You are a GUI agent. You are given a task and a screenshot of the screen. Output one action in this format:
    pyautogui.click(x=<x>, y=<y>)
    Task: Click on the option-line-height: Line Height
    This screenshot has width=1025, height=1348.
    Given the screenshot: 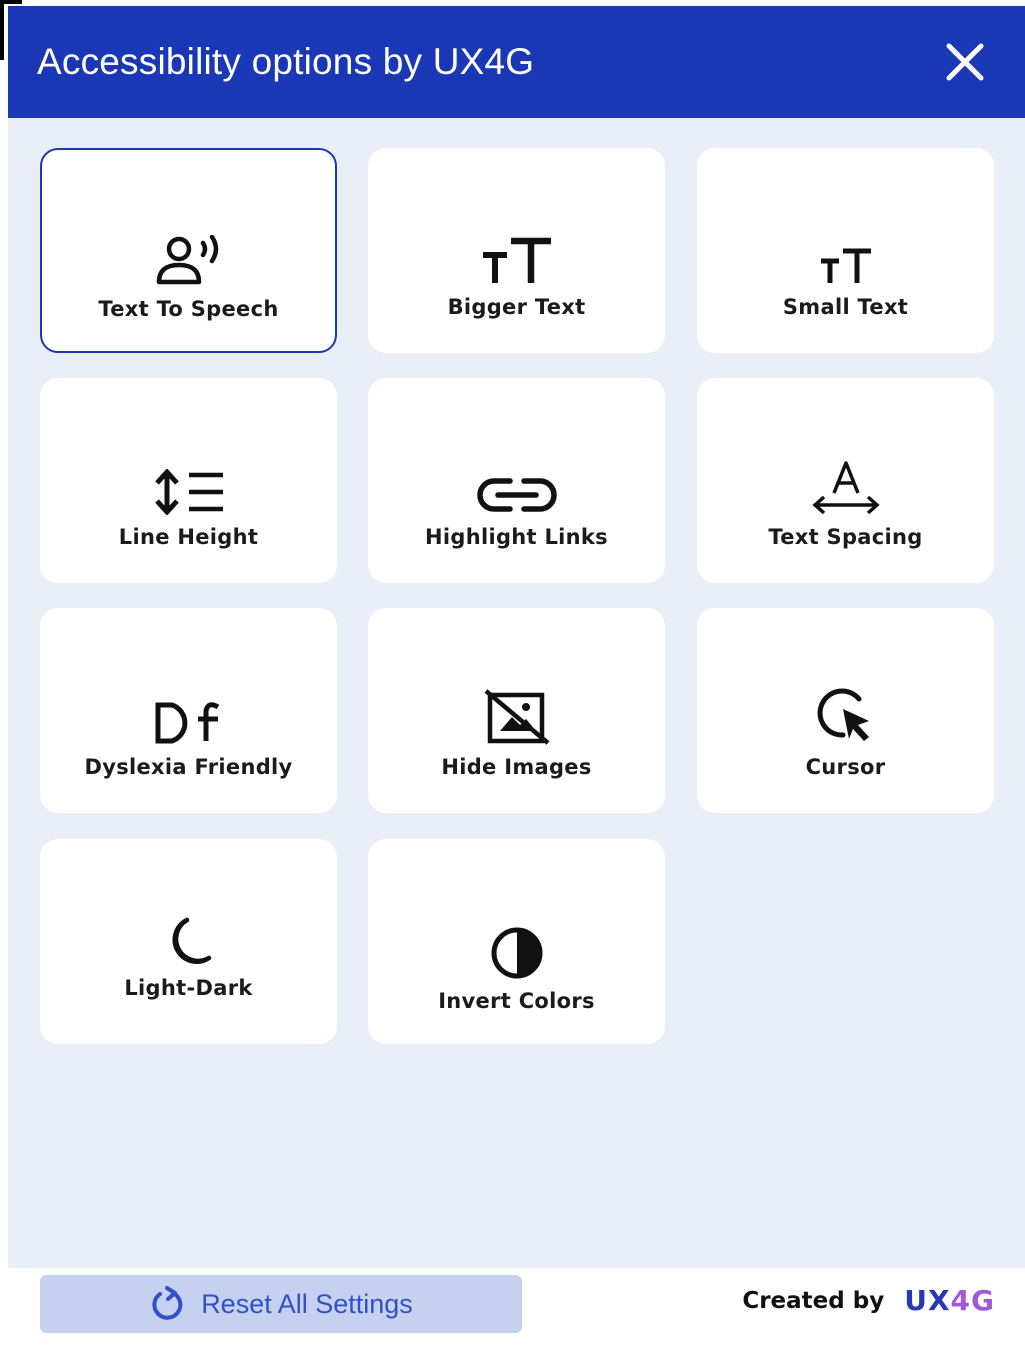 What is the action you would take?
    pyautogui.click(x=188, y=480)
    